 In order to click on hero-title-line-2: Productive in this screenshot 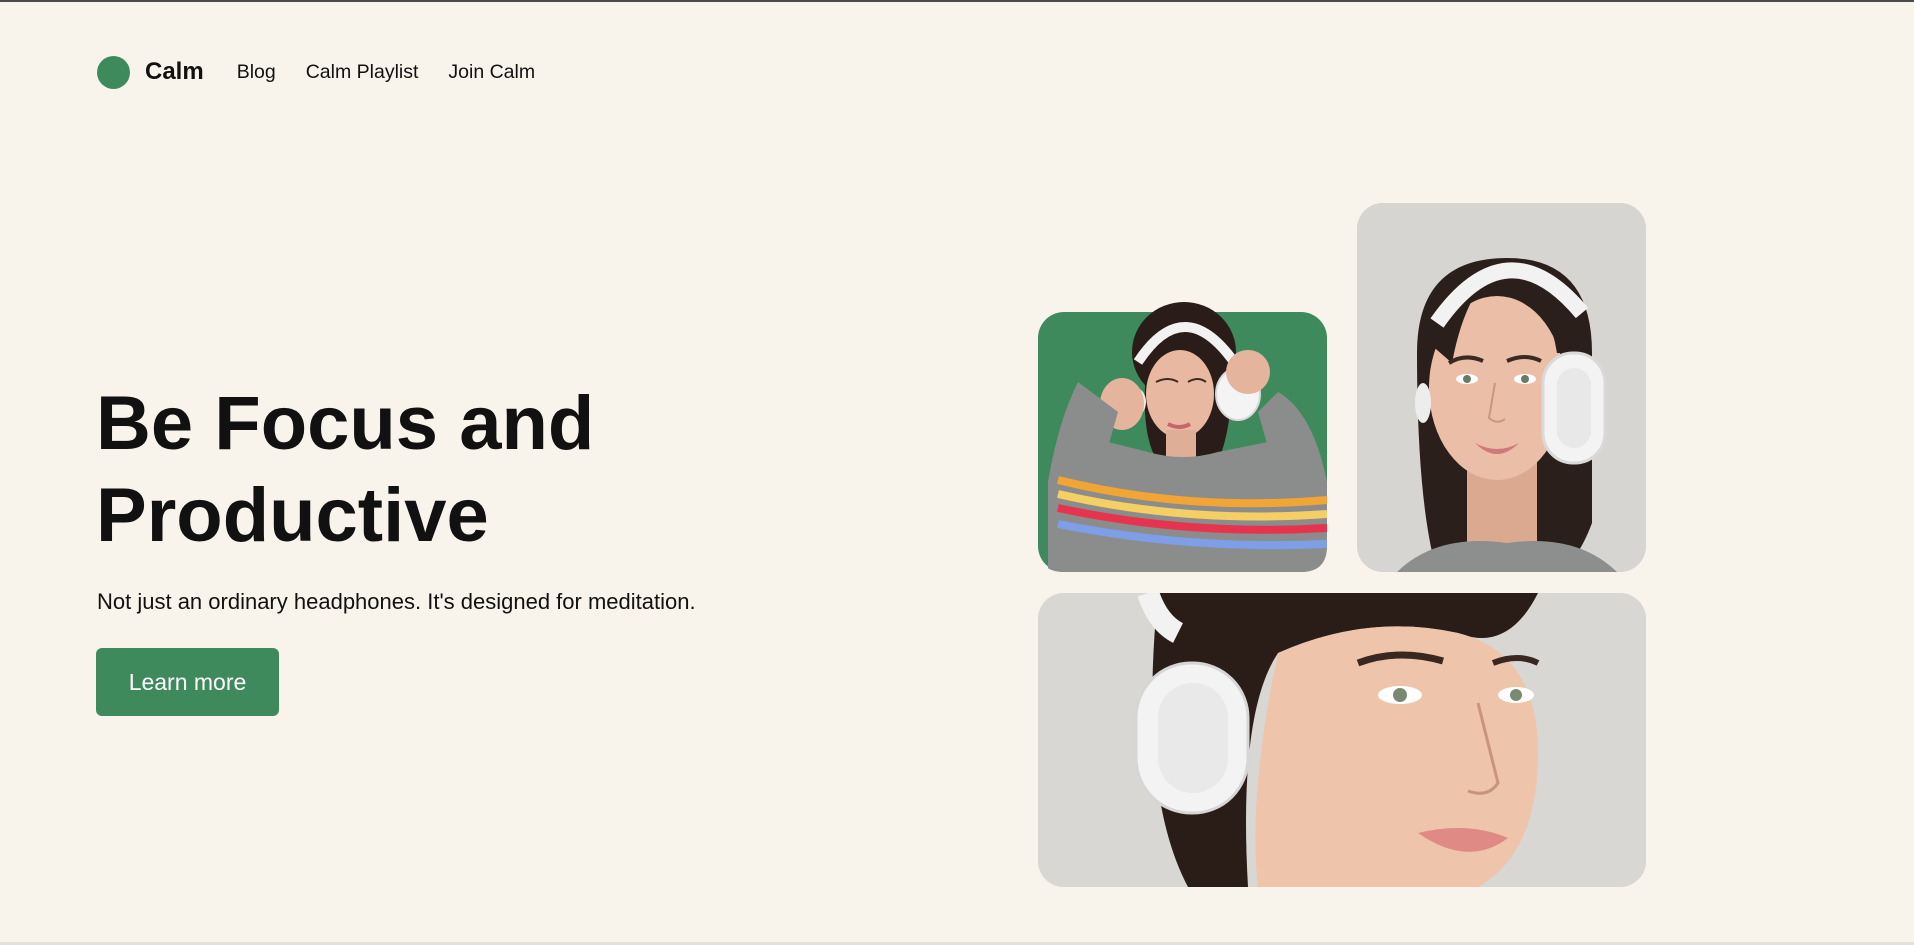, I will do `click(292, 515)`.